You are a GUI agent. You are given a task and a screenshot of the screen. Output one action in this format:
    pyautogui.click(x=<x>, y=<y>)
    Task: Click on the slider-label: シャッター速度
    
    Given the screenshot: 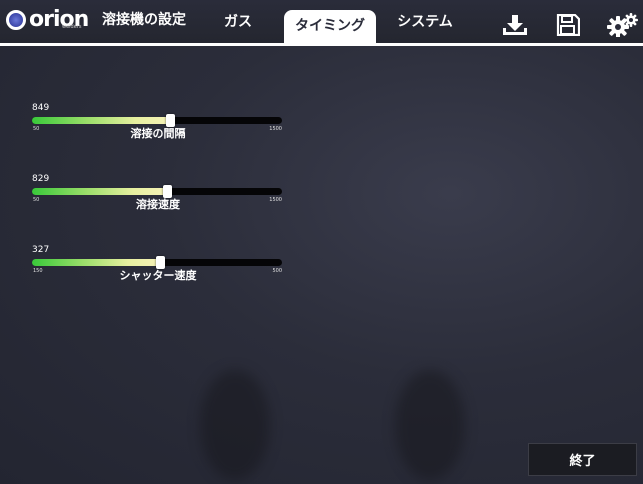 What is the action you would take?
    pyautogui.click(x=158, y=275)
    